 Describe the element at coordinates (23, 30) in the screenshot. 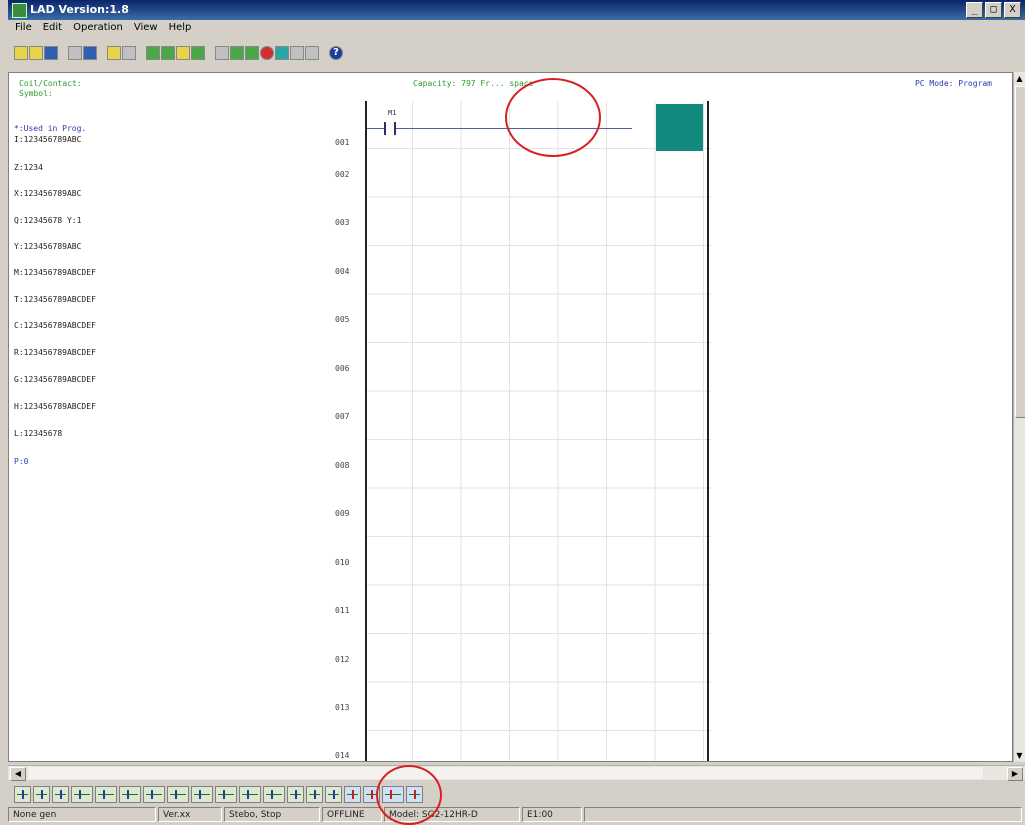

I see `menu-file: File` at that location.